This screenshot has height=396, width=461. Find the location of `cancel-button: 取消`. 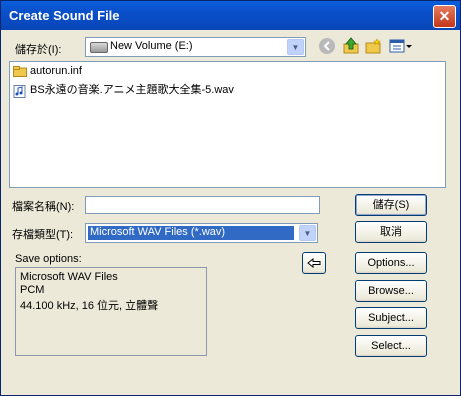

cancel-button: 取消 is located at coordinates (391, 232).